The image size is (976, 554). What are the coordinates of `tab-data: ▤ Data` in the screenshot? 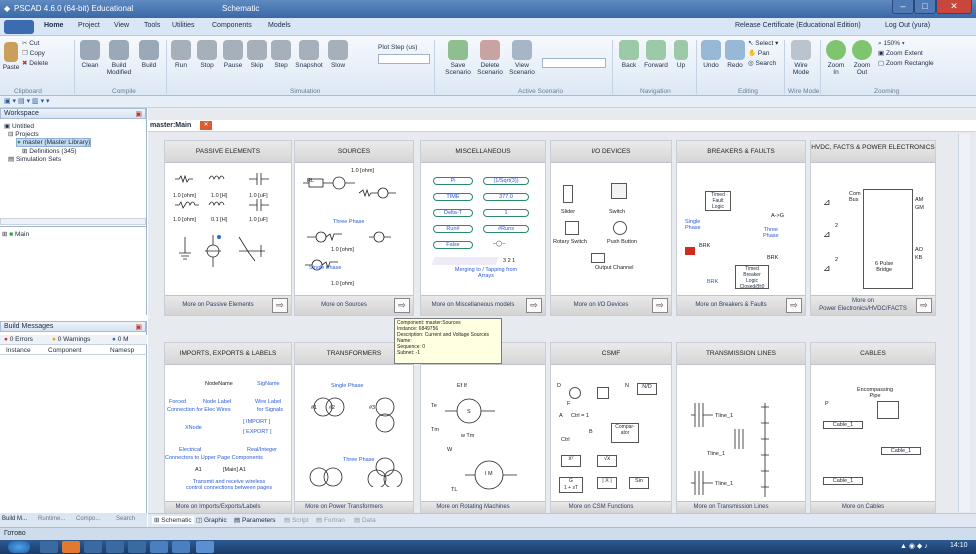 It's located at (365, 520).